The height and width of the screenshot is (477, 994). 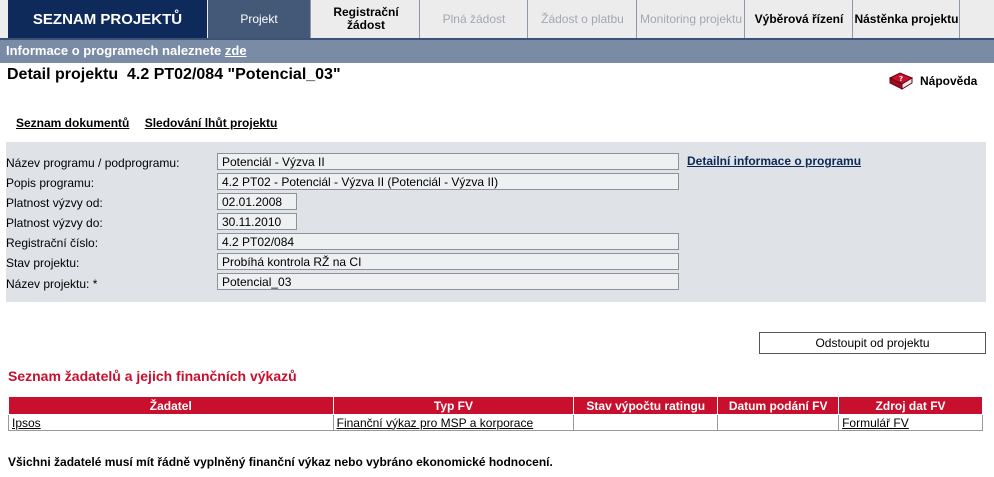 I want to click on status-field: Probíhá kontrola RŽ na CI, so click(x=448, y=261).